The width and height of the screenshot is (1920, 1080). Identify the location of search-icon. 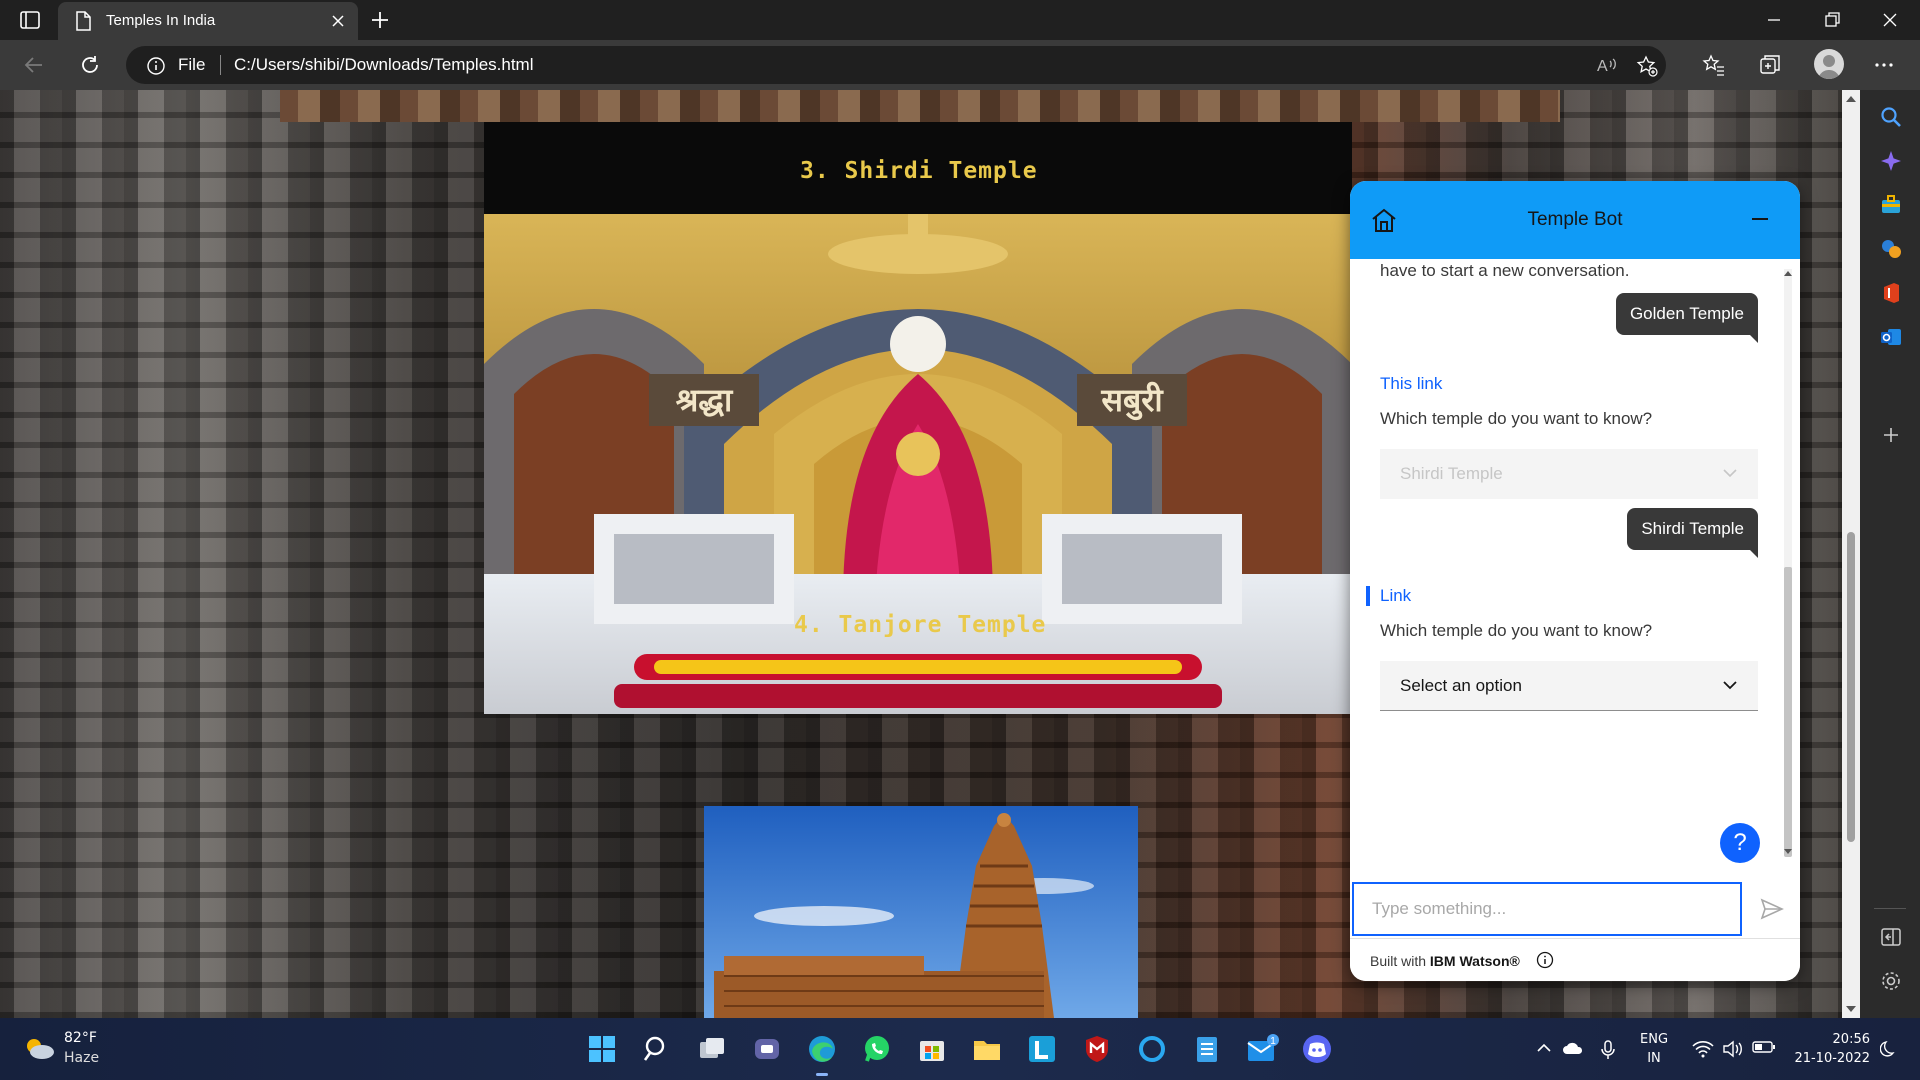
(1891, 117).